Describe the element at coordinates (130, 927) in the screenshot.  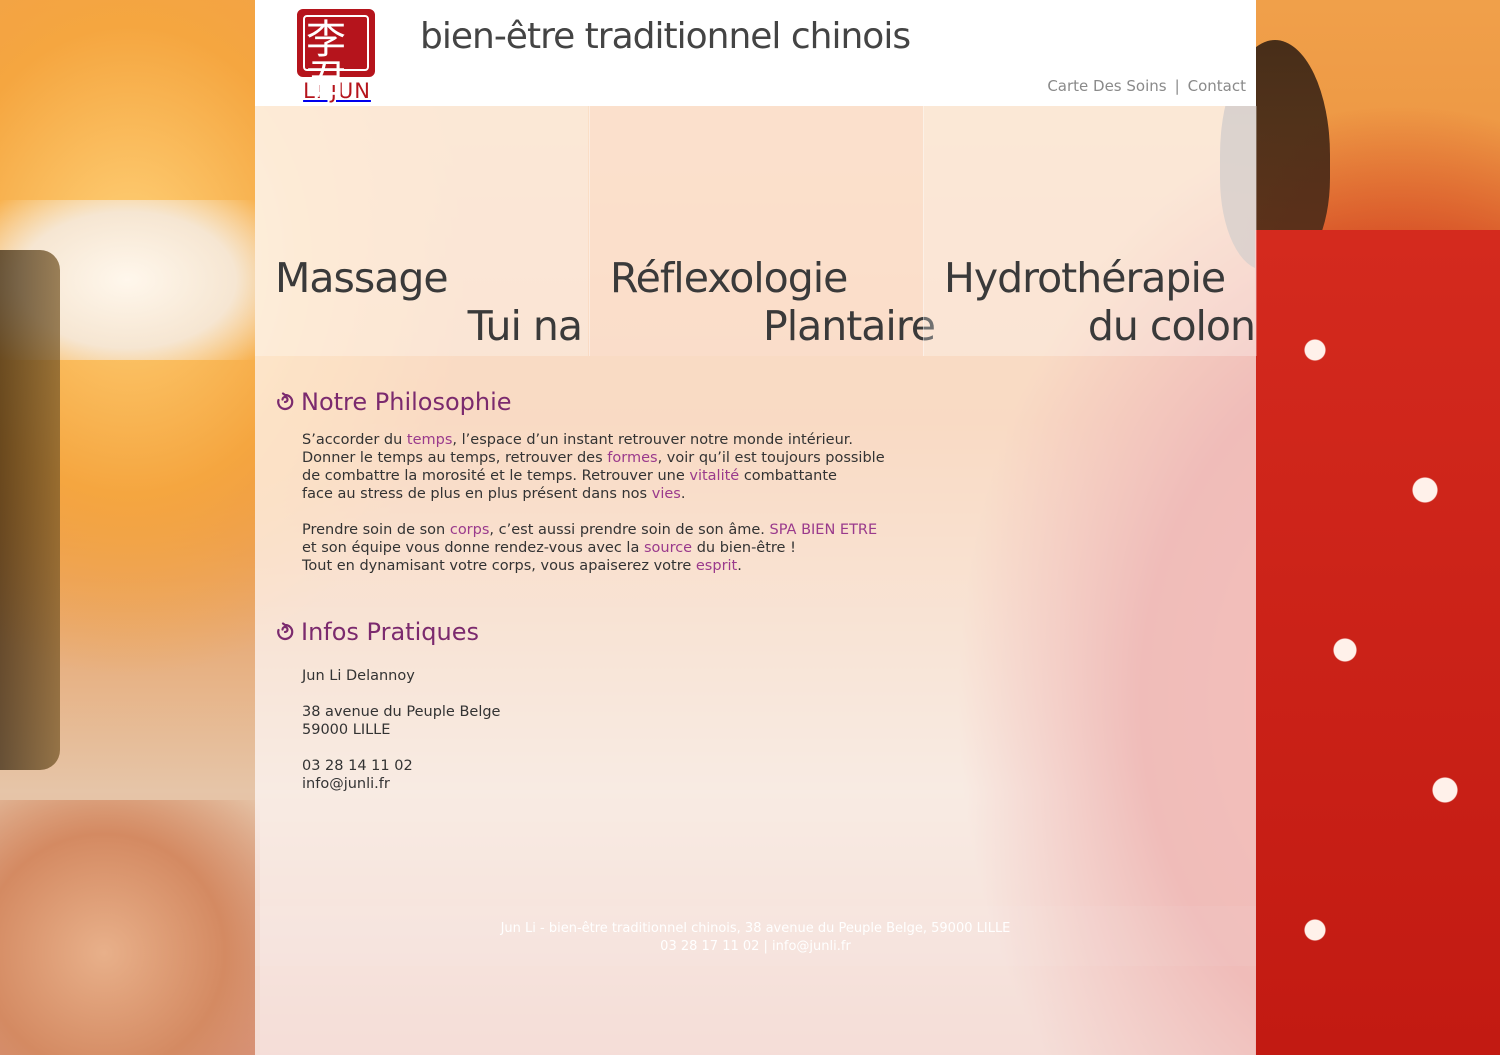
I see `background-photo-hands` at that location.